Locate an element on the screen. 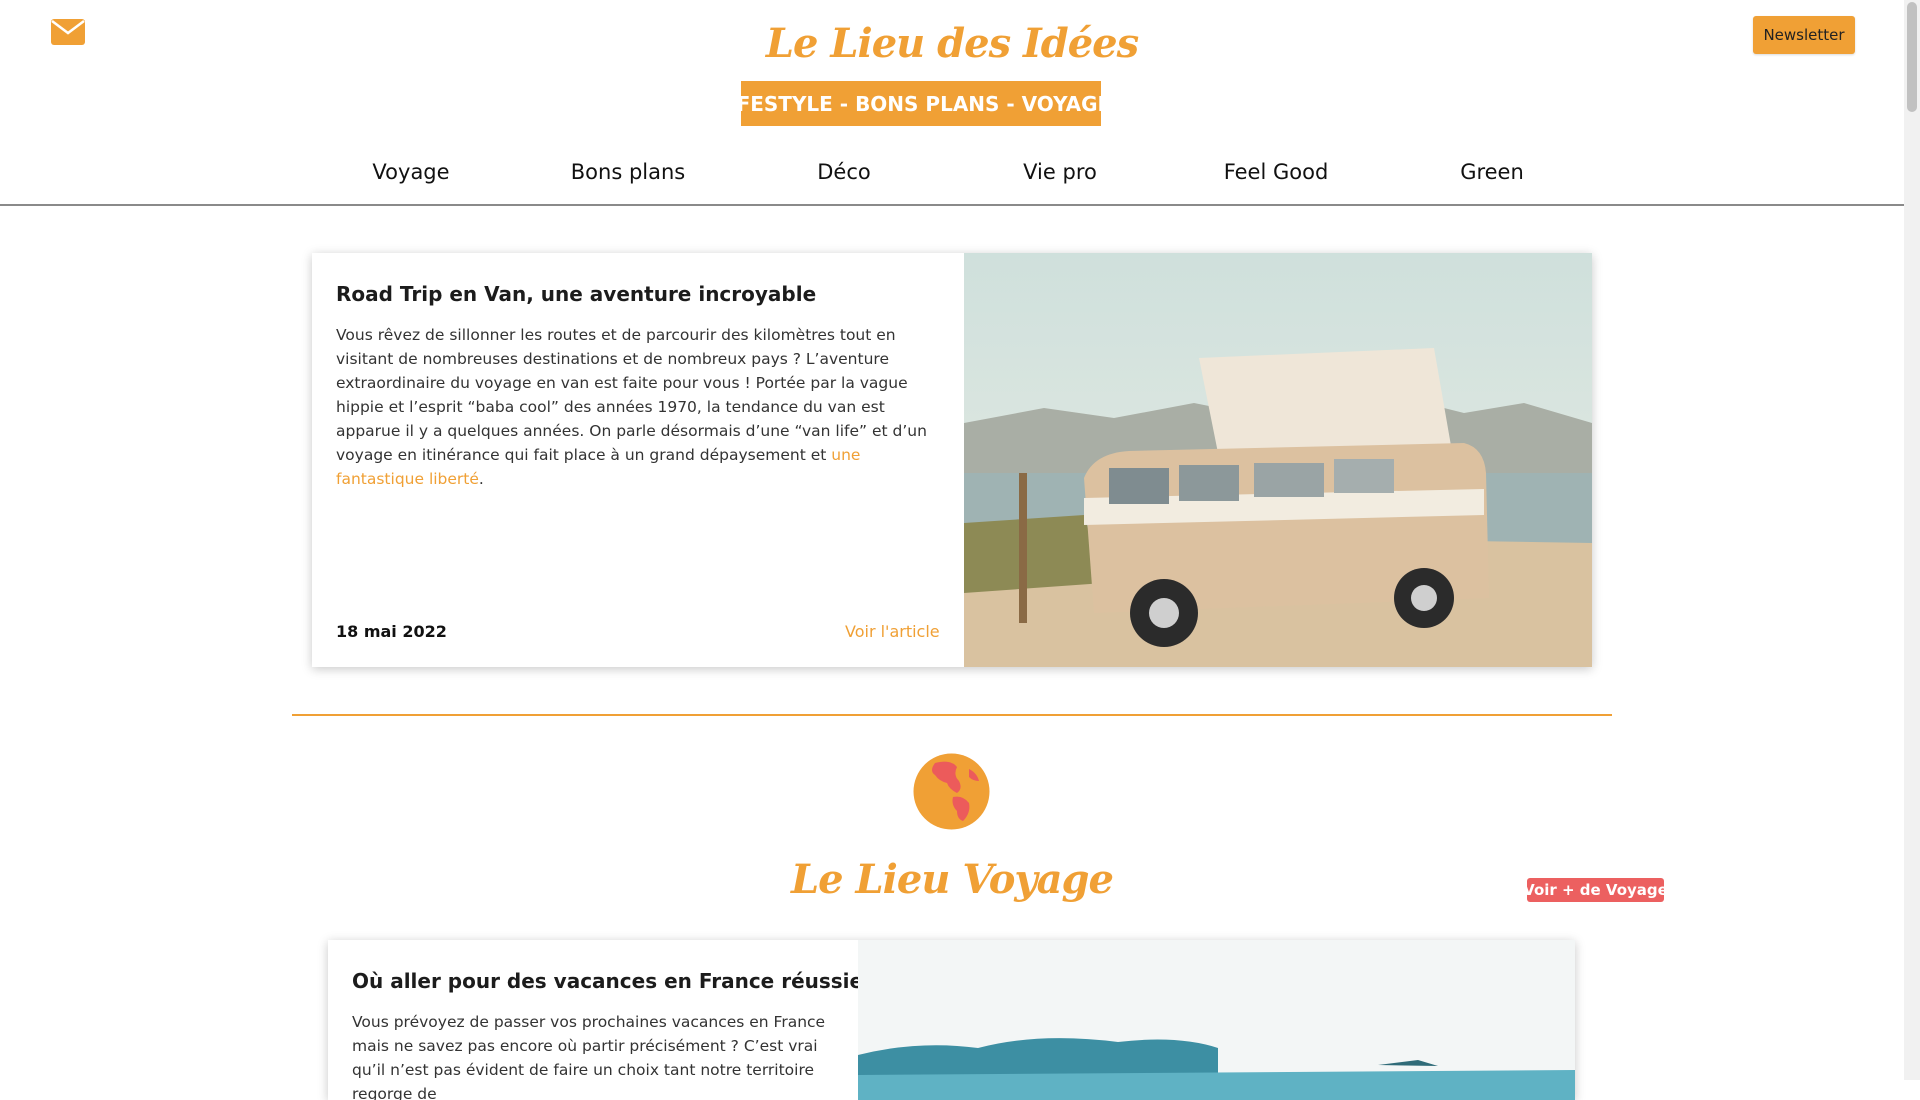 This screenshot has height=1100, width=1920. nav-item-deco: Déco is located at coordinates (843, 172).